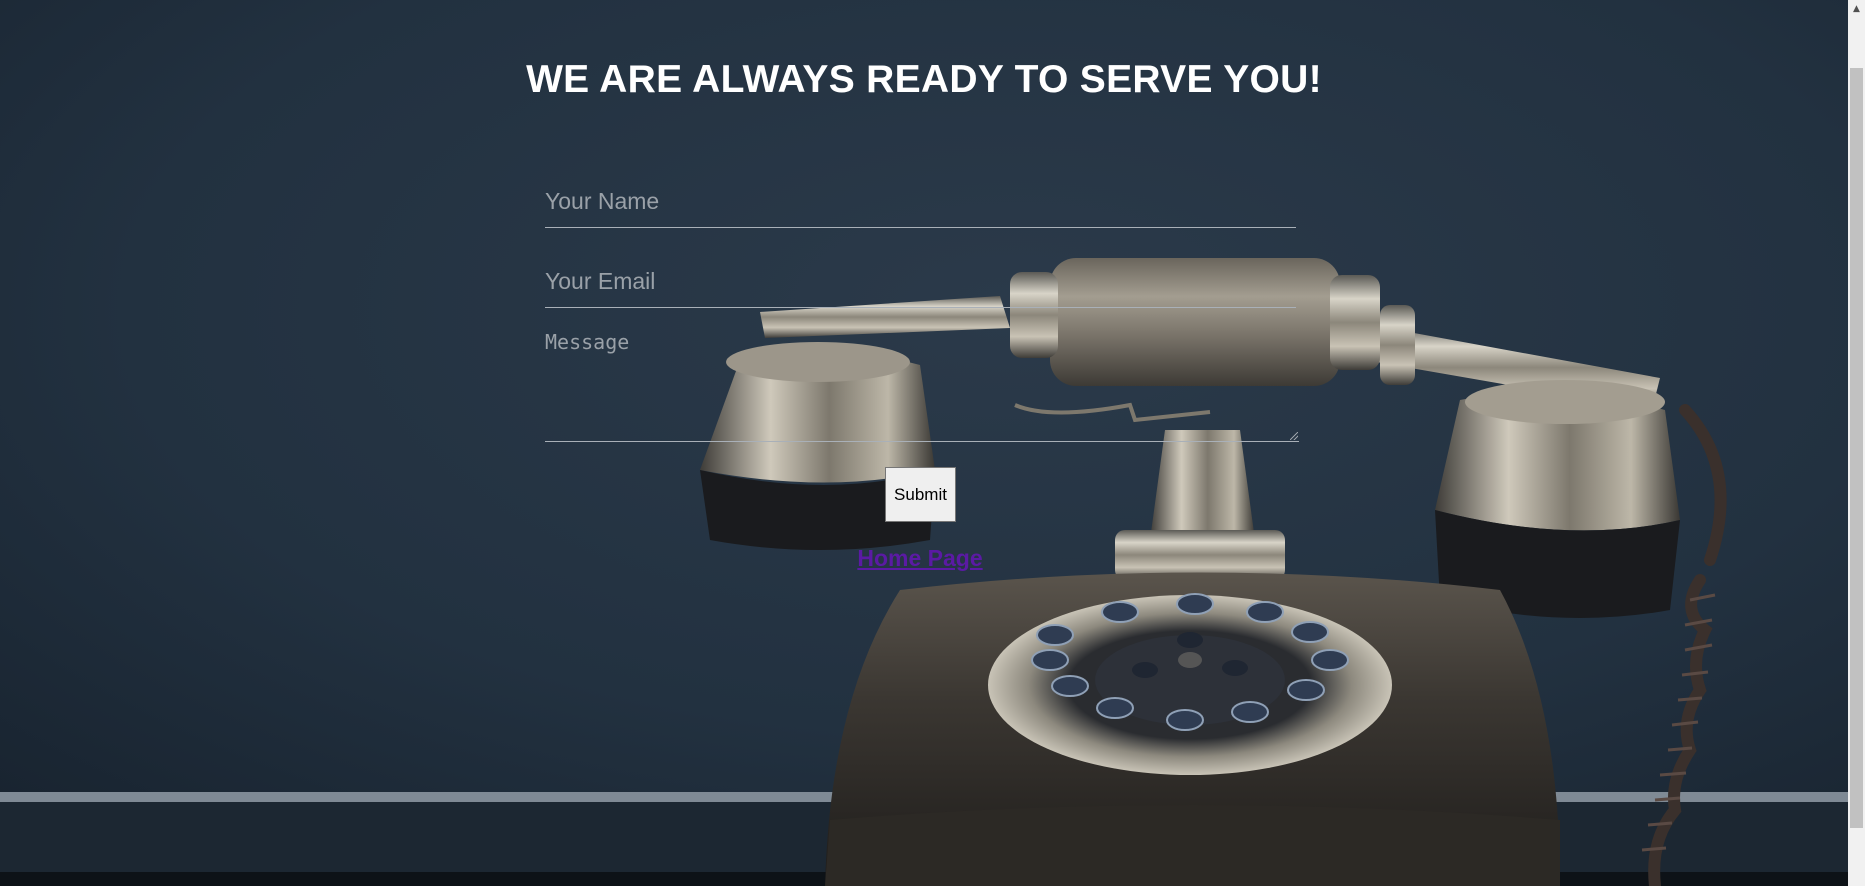 The height and width of the screenshot is (886, 1865). I want to click on scrollbar-thumb, so click(1856, 448).